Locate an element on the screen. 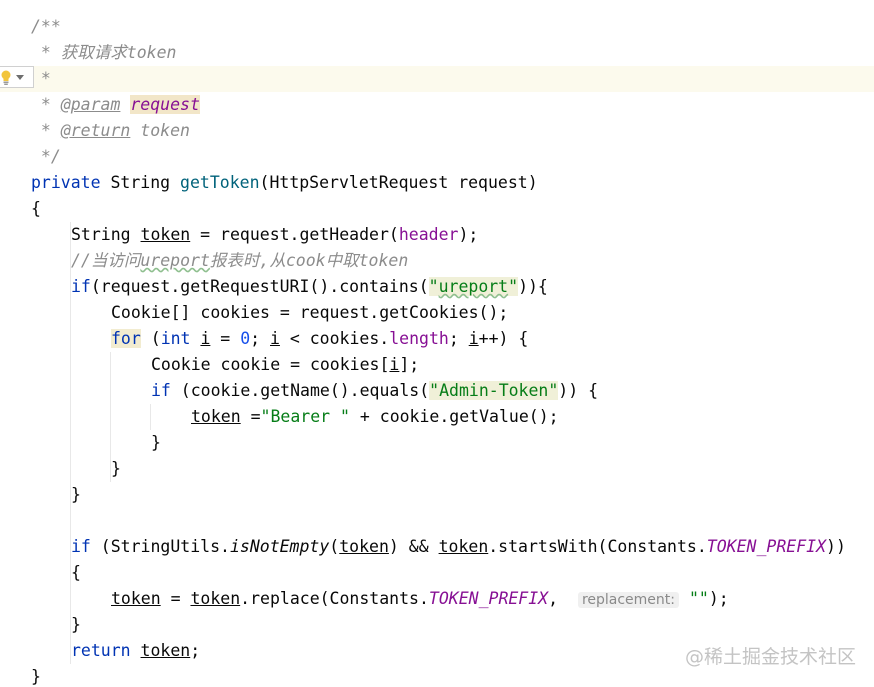  lightbulb-icon is located at coordinates (6, 77).